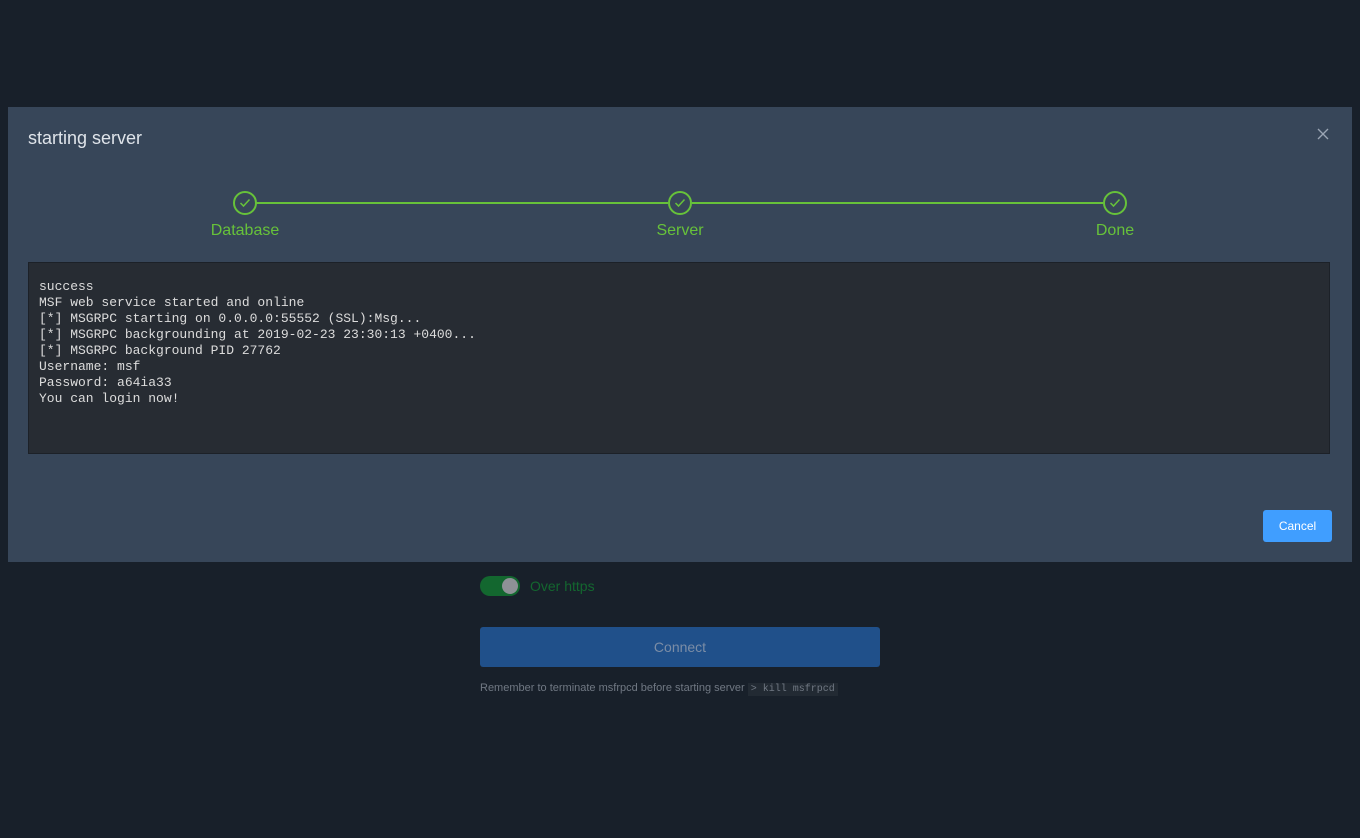 The image size is (1360, 838). I want to click on step-label: Database, so click(245, 230).